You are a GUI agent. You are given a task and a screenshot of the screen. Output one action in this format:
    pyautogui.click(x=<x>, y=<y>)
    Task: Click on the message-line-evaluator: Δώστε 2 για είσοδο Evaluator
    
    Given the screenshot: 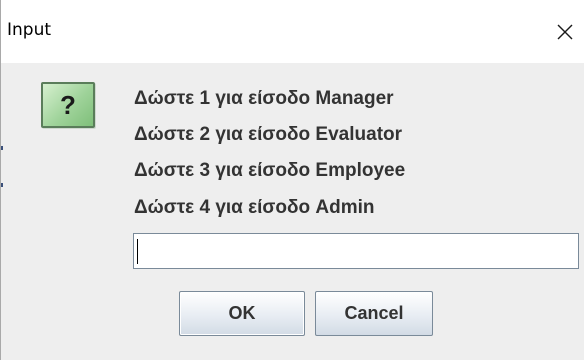 What is the action you would take?
    pyautogui.click(x=268, y=134)
    